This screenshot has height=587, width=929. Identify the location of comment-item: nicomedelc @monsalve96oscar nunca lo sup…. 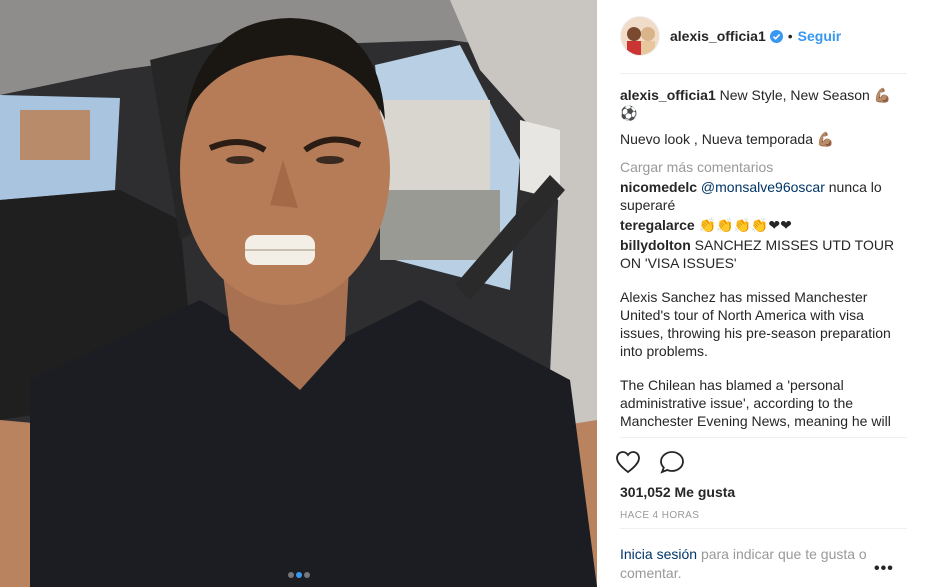
(763, 196).